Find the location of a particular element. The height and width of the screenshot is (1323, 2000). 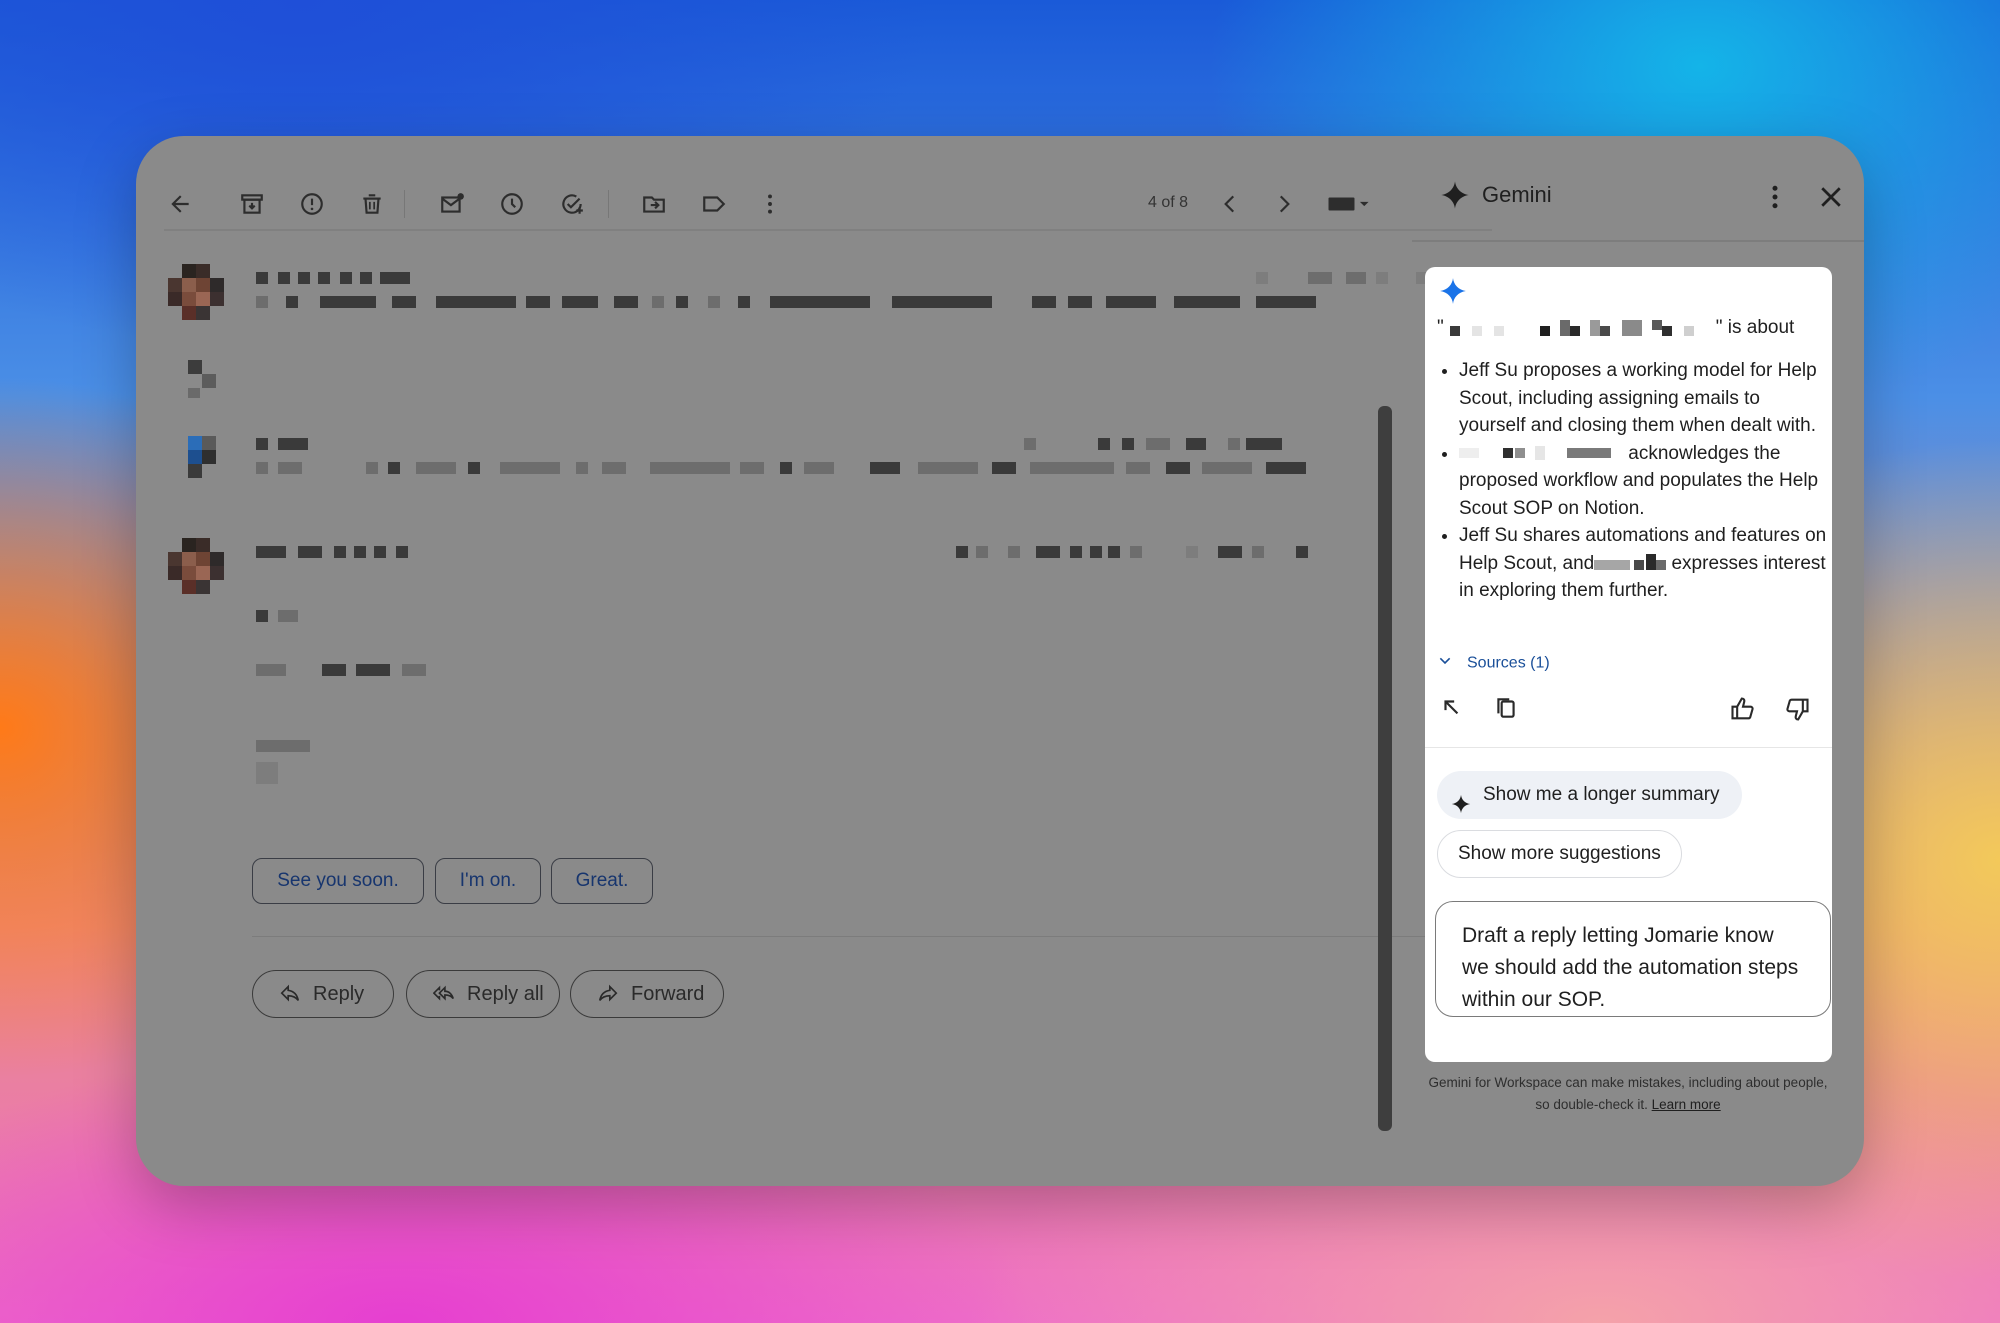

open-quote: " is located at coordinates (1440, 327).